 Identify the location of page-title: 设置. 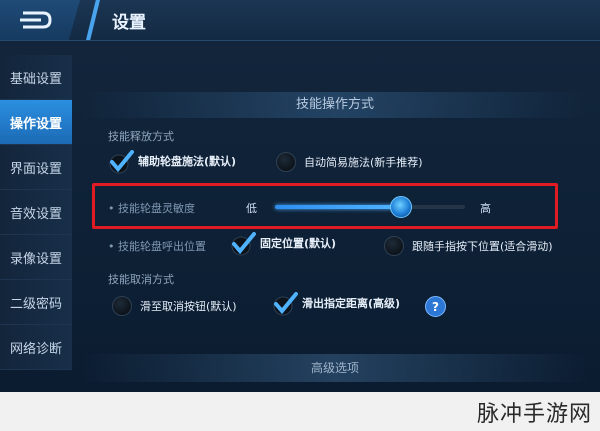
(129, 23).